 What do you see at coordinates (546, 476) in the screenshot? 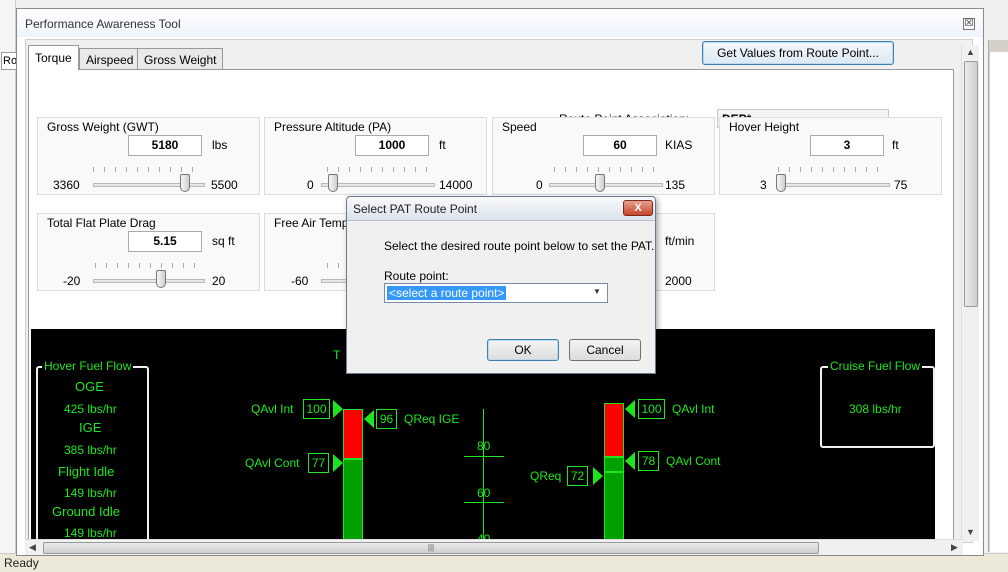
I see `right-qreq-label: QReq` at bounding box center [546, 476].